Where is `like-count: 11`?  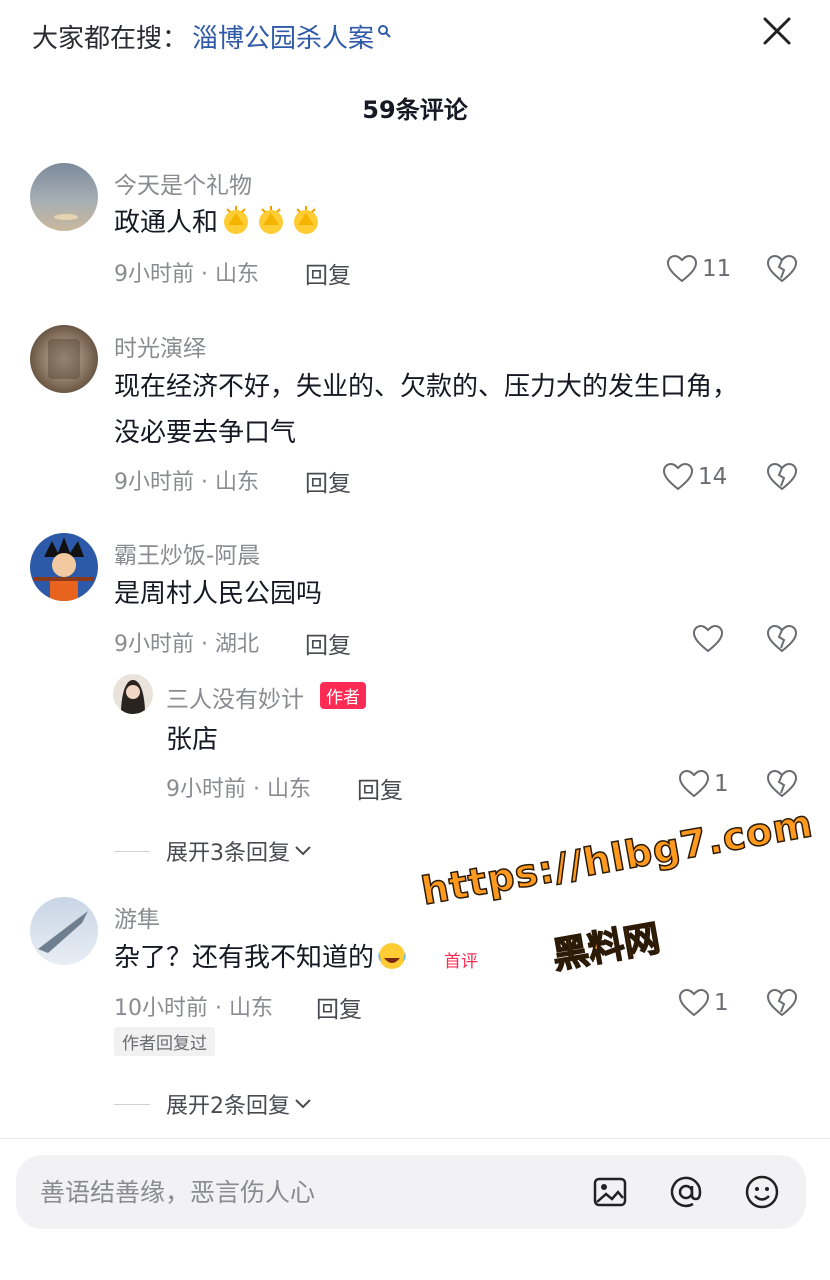 like-count: 11 is located at coordinates (717, 269).